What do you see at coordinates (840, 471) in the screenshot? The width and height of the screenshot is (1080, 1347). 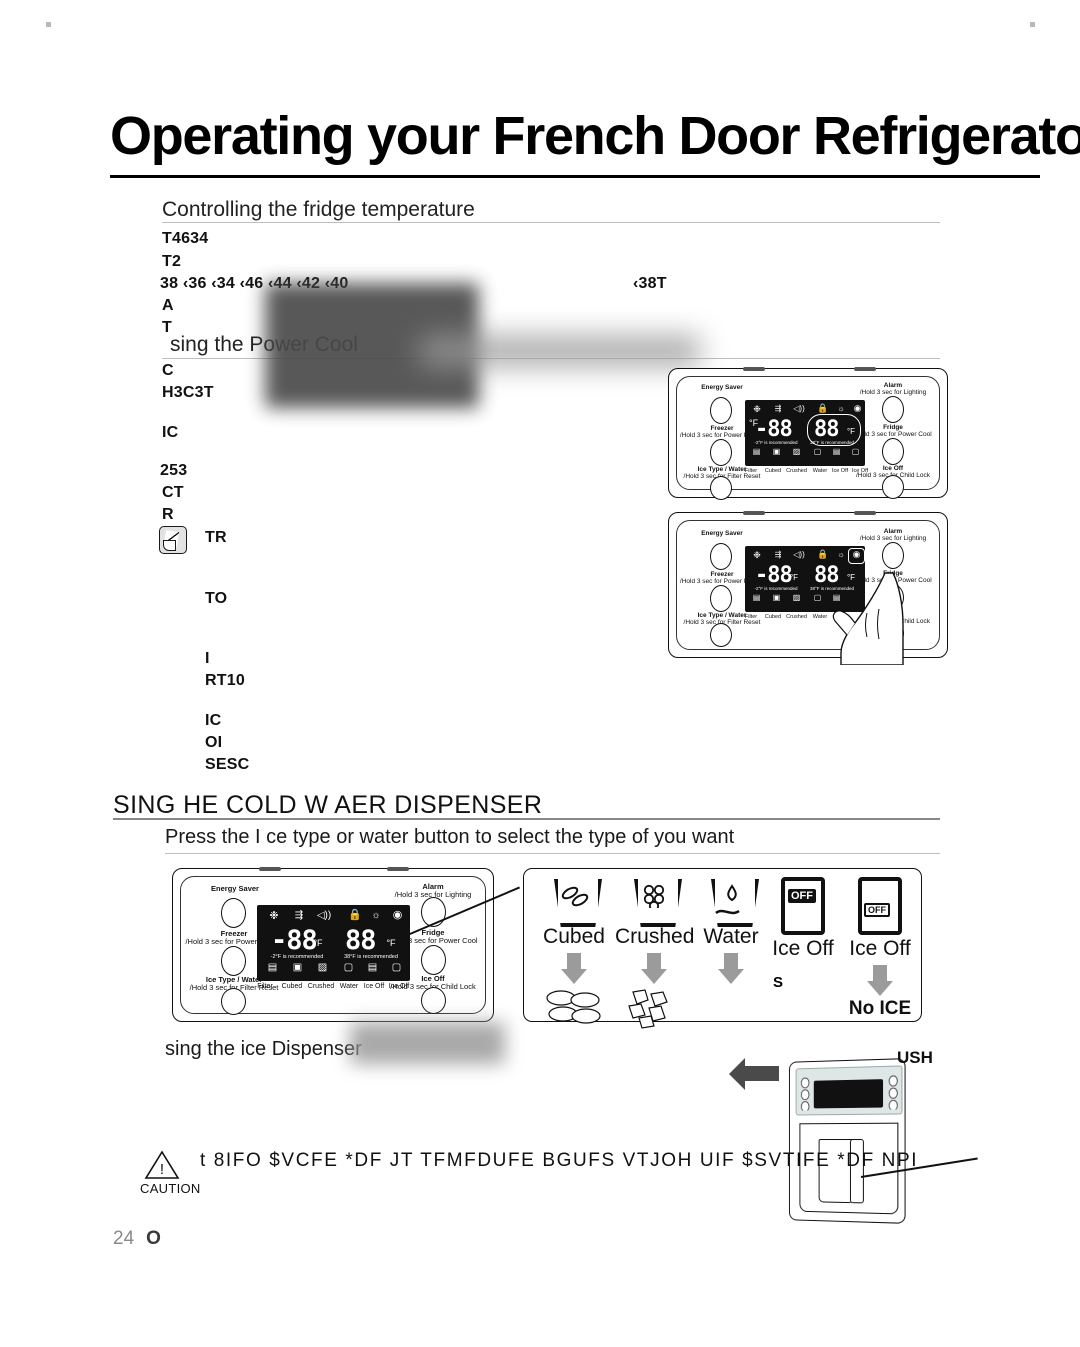 I see `panel1-caption-ice-off-1: Ice Off` at bounding box center [840, 471].